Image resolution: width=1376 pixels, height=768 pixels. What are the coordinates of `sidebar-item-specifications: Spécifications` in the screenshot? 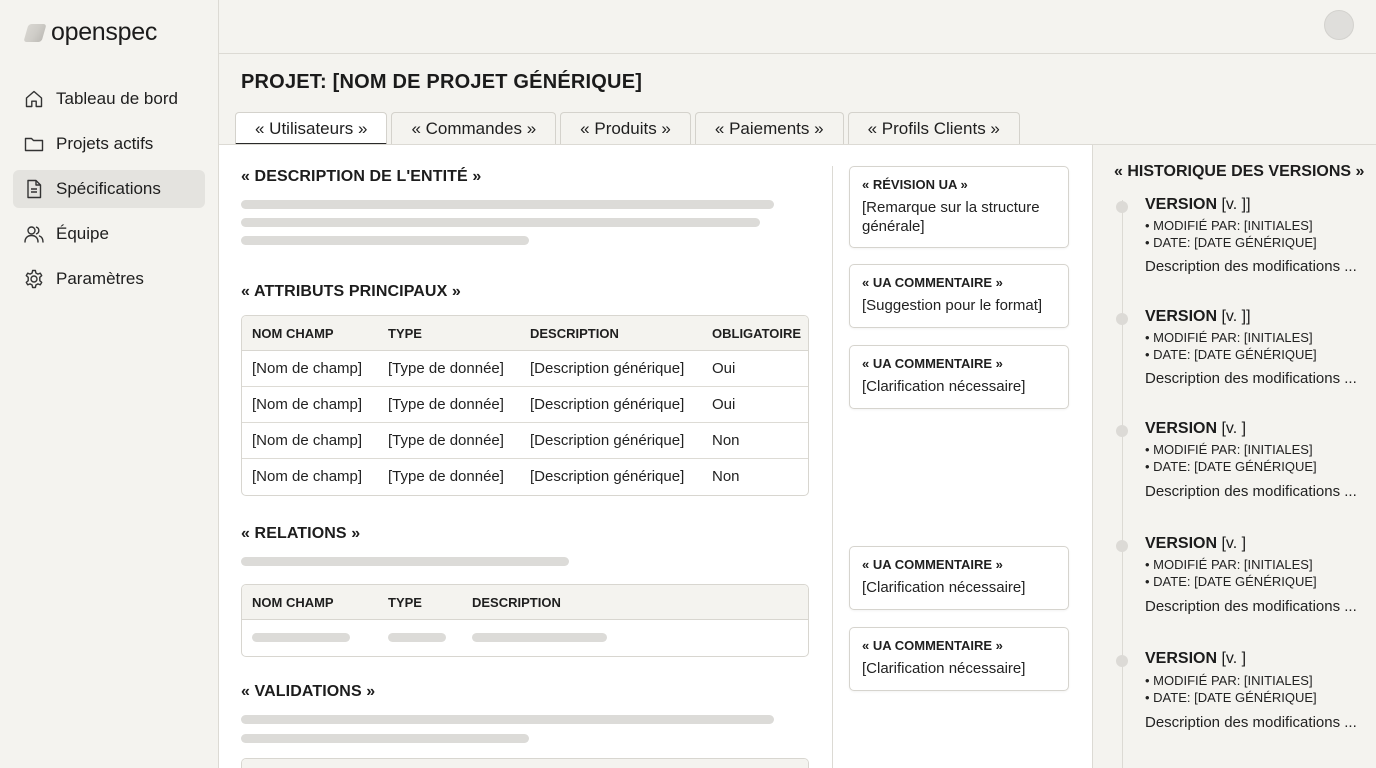 It's located at (109, 189).